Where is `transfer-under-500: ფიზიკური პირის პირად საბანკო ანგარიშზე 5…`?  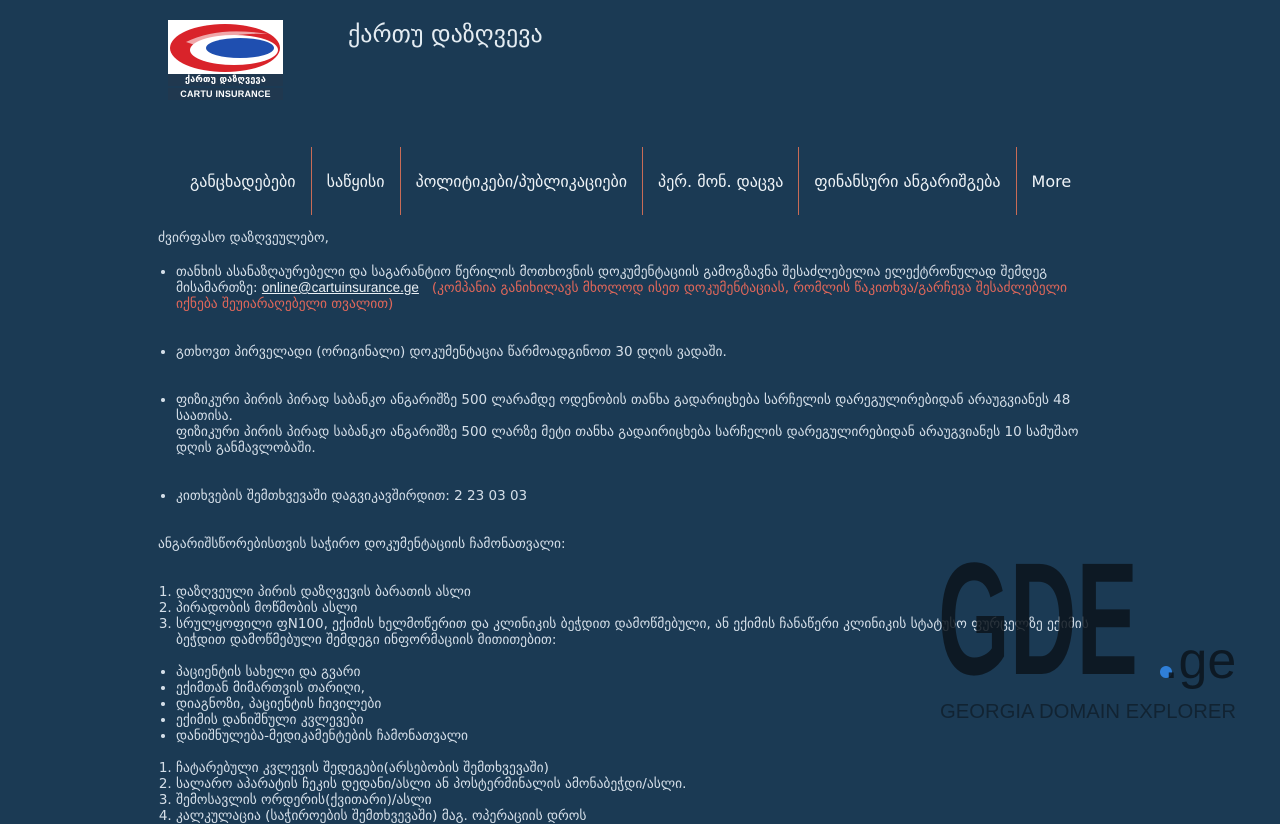
transfer-under-500: ფიზიკური პირის პირად საბანკო ანგარიშზე 5… is located at coordinates (623, 408).